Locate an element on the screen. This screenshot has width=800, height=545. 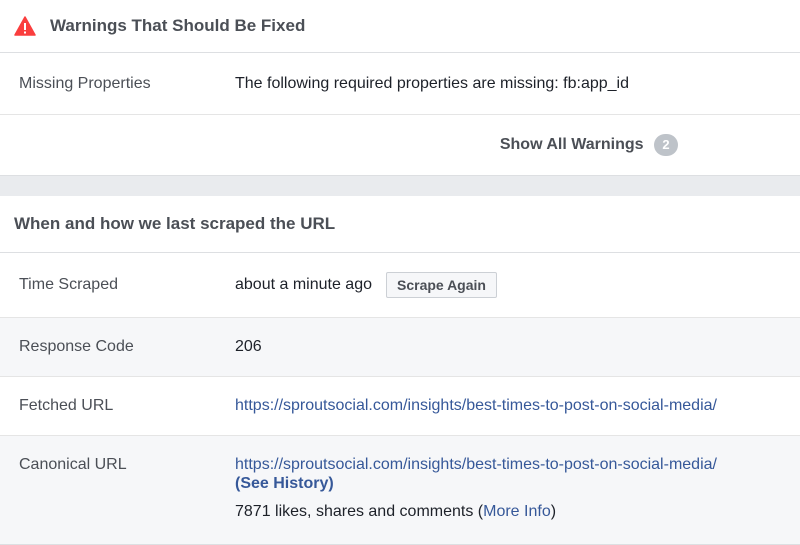
warnings-header: Warnings That Should Be Fixed is located at coordinates (400, 26).